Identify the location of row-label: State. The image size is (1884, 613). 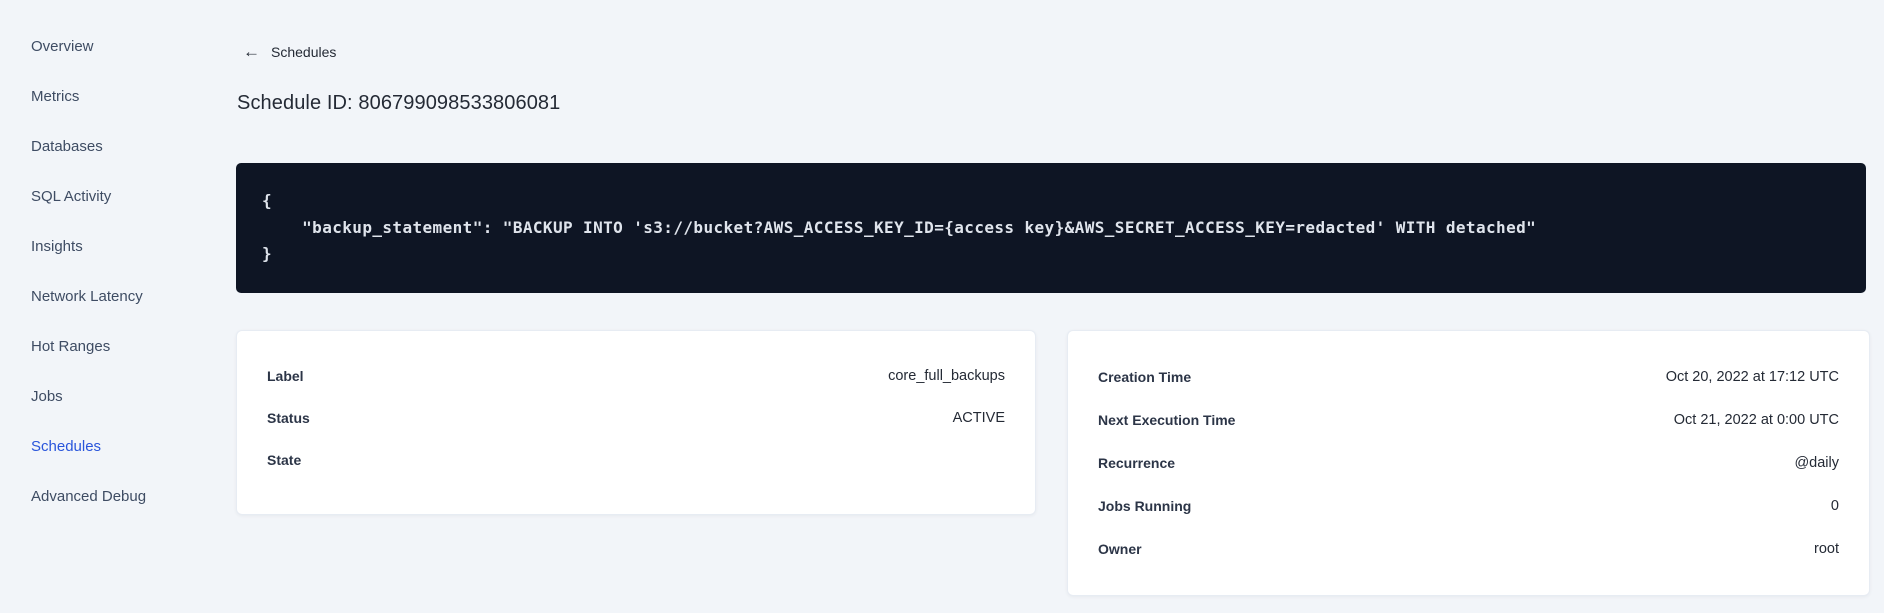
(284, 460).